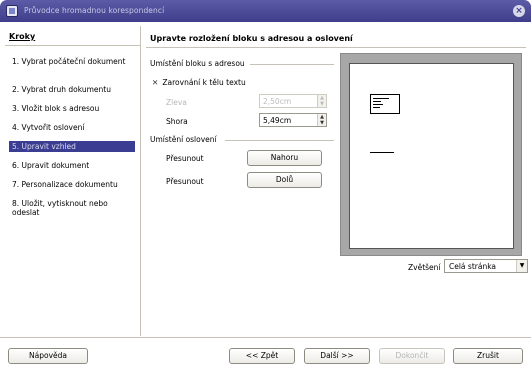 This screenshot has height=373, width=531. I want to click on zoom-select: Celá stránka ▼, so click(486, 266).